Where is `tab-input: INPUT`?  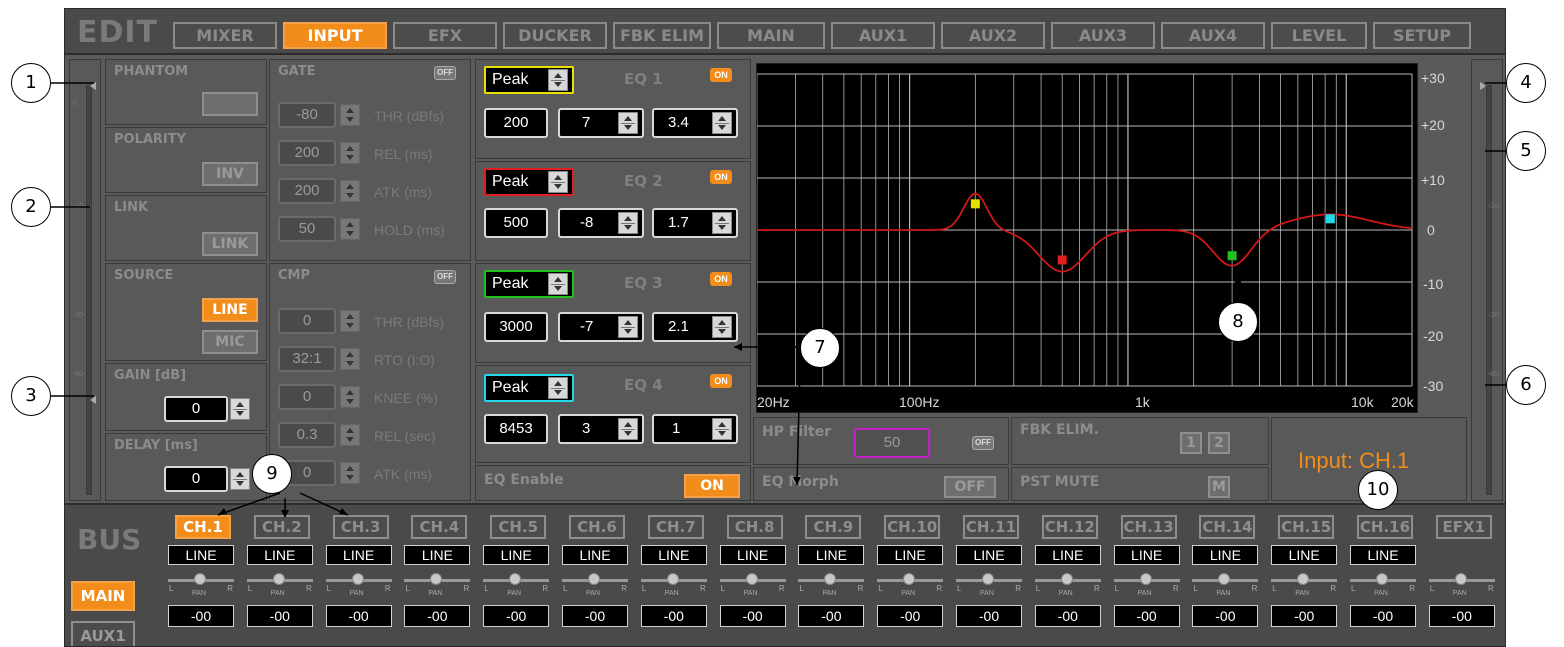
tab-input: INPUT is located at coordinates (335, 35).